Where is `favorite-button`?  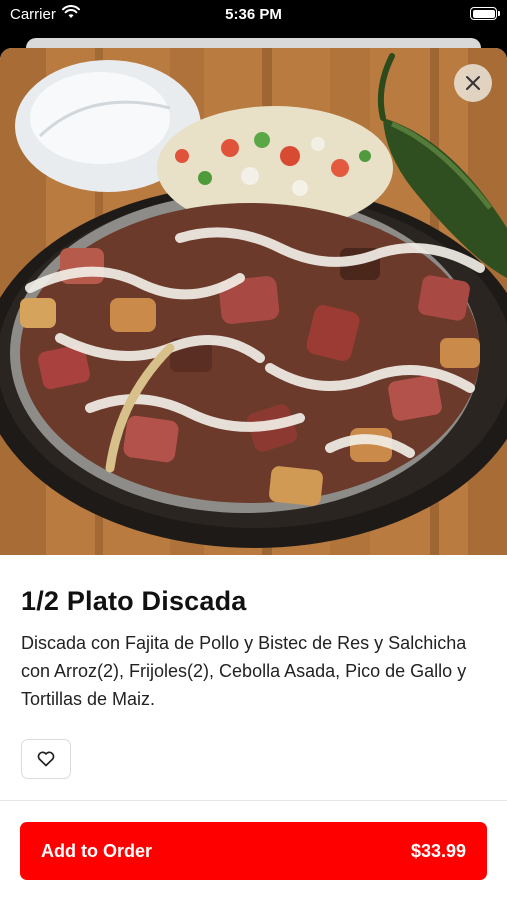
favorite-button is located at coordinates (46, 759).